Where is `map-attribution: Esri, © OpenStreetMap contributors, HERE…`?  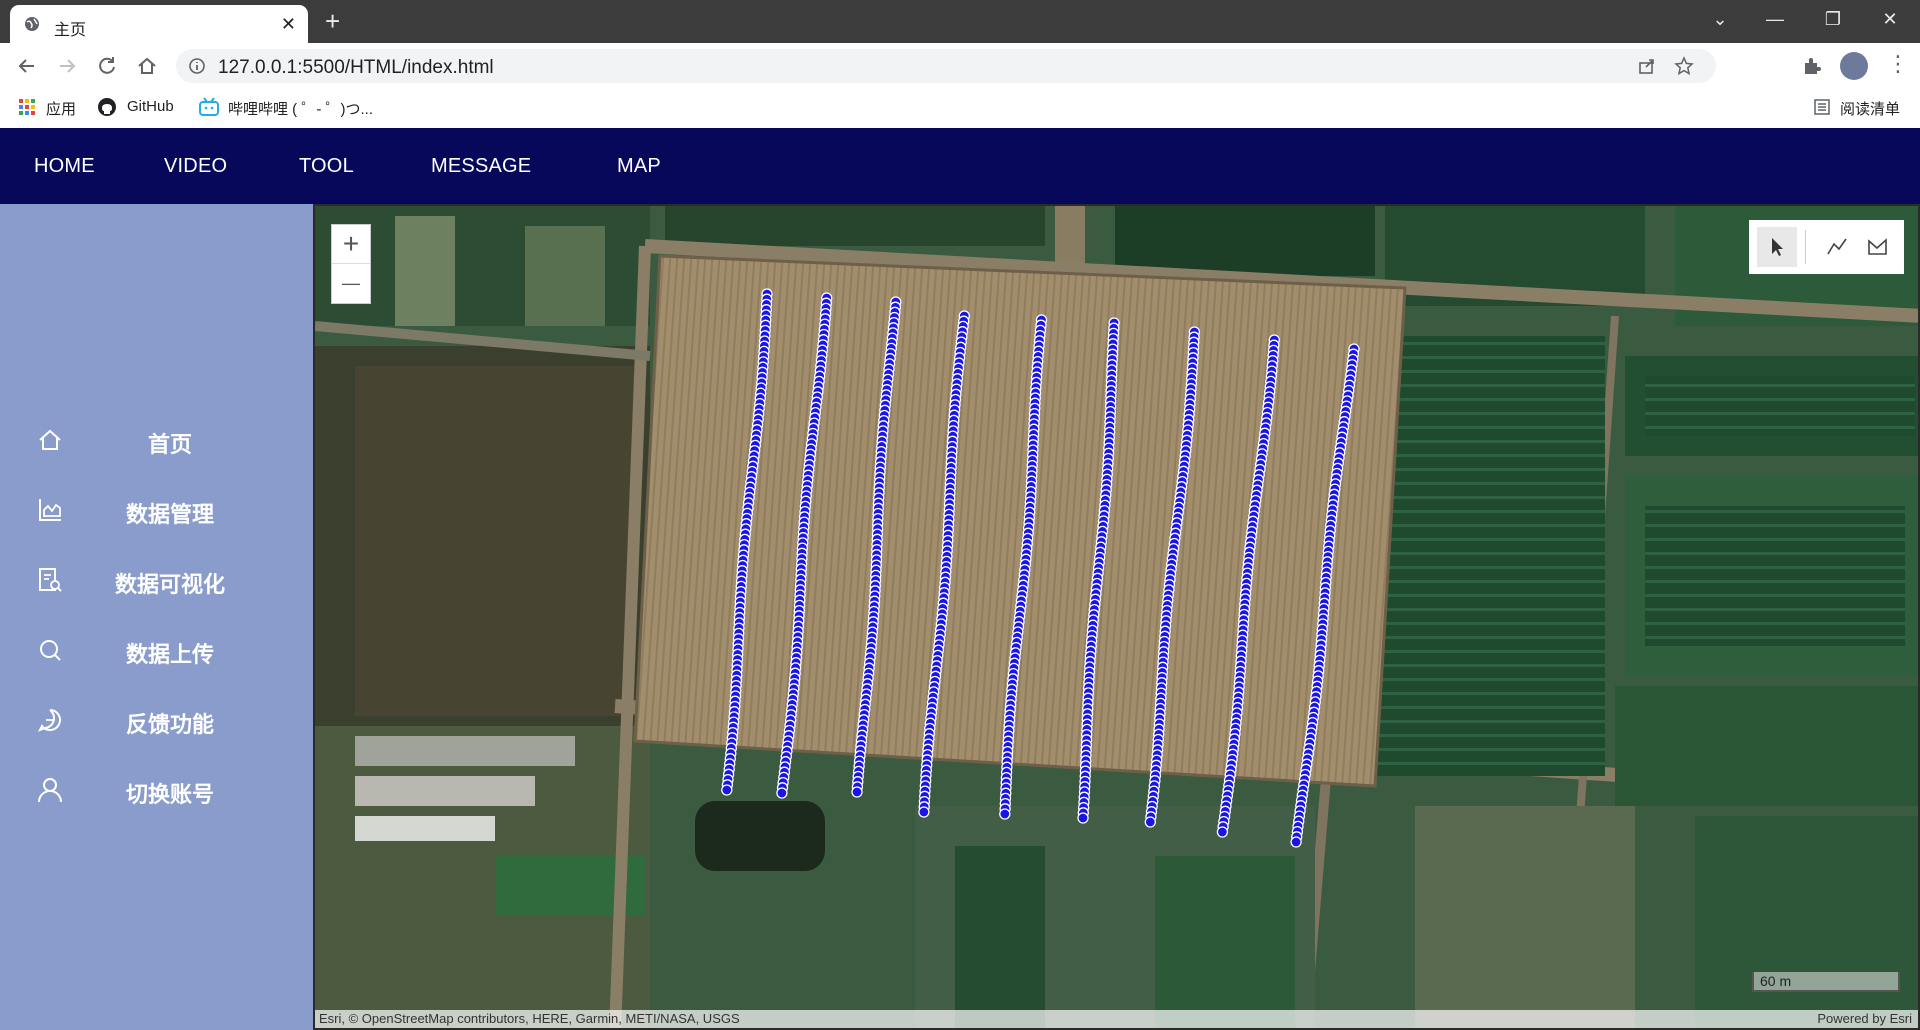
map-attribution: Esri, © OpenStreetMap contributors, HERE… is located at coordinates (1116, 1019).